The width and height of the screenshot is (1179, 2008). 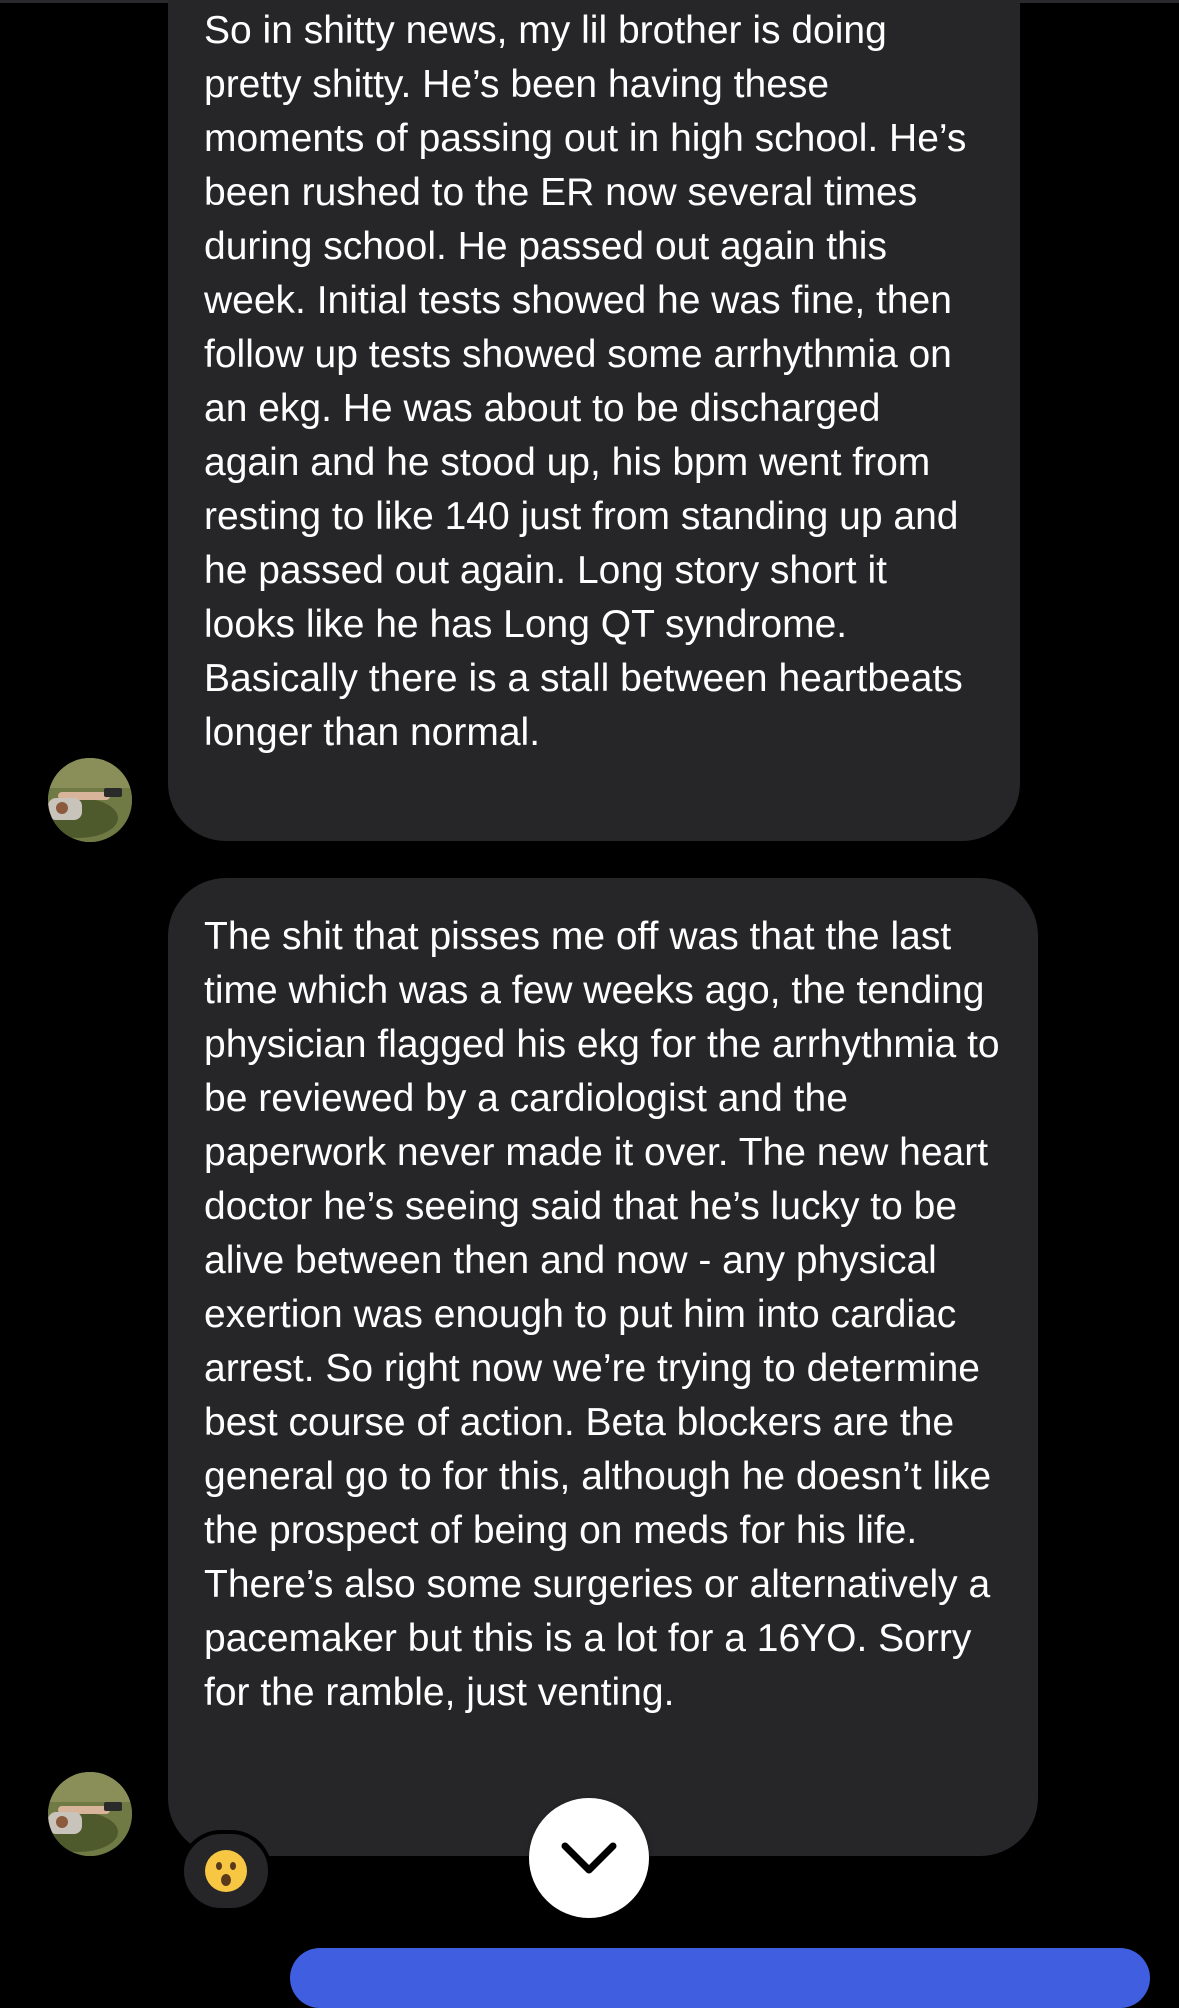 I want to click on outgoing-message-bubble, so click(x=720, y=1978).